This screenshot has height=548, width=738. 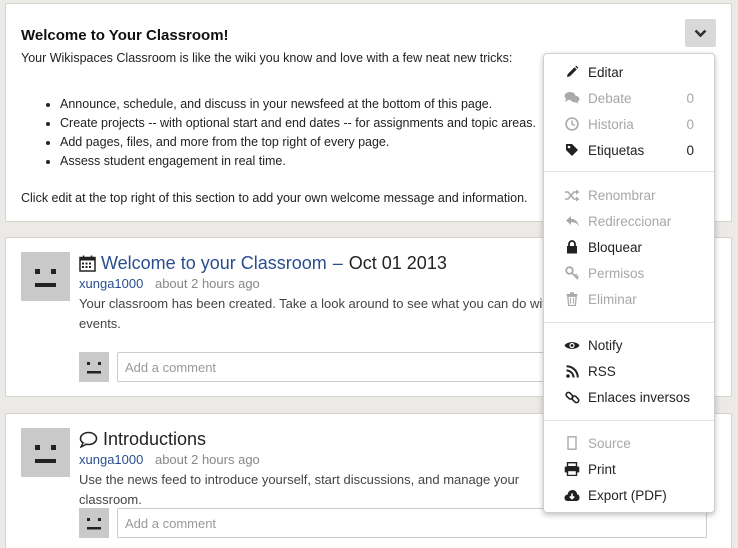 I want to click on post-title-link: Welcome to your Classroom, so click(x=214, y=263).